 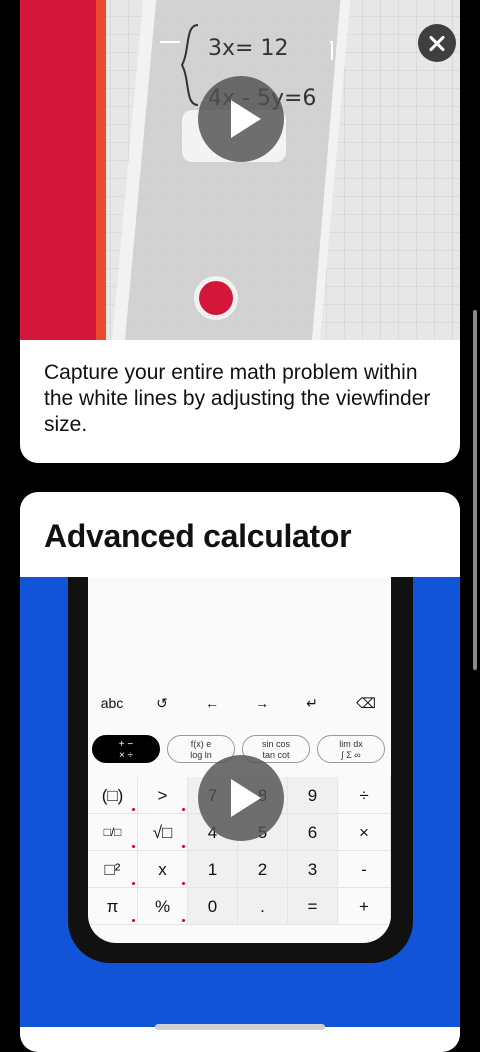 I want to click on key-variable-x: x, so click(x=163, y=869).